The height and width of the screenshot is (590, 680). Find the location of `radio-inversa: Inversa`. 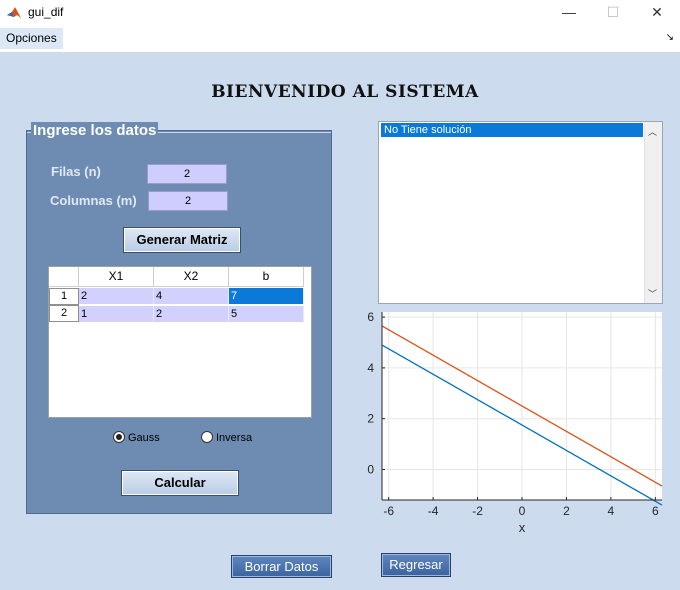

radio-inversa: Inversa is located at coordinates (226, 437).